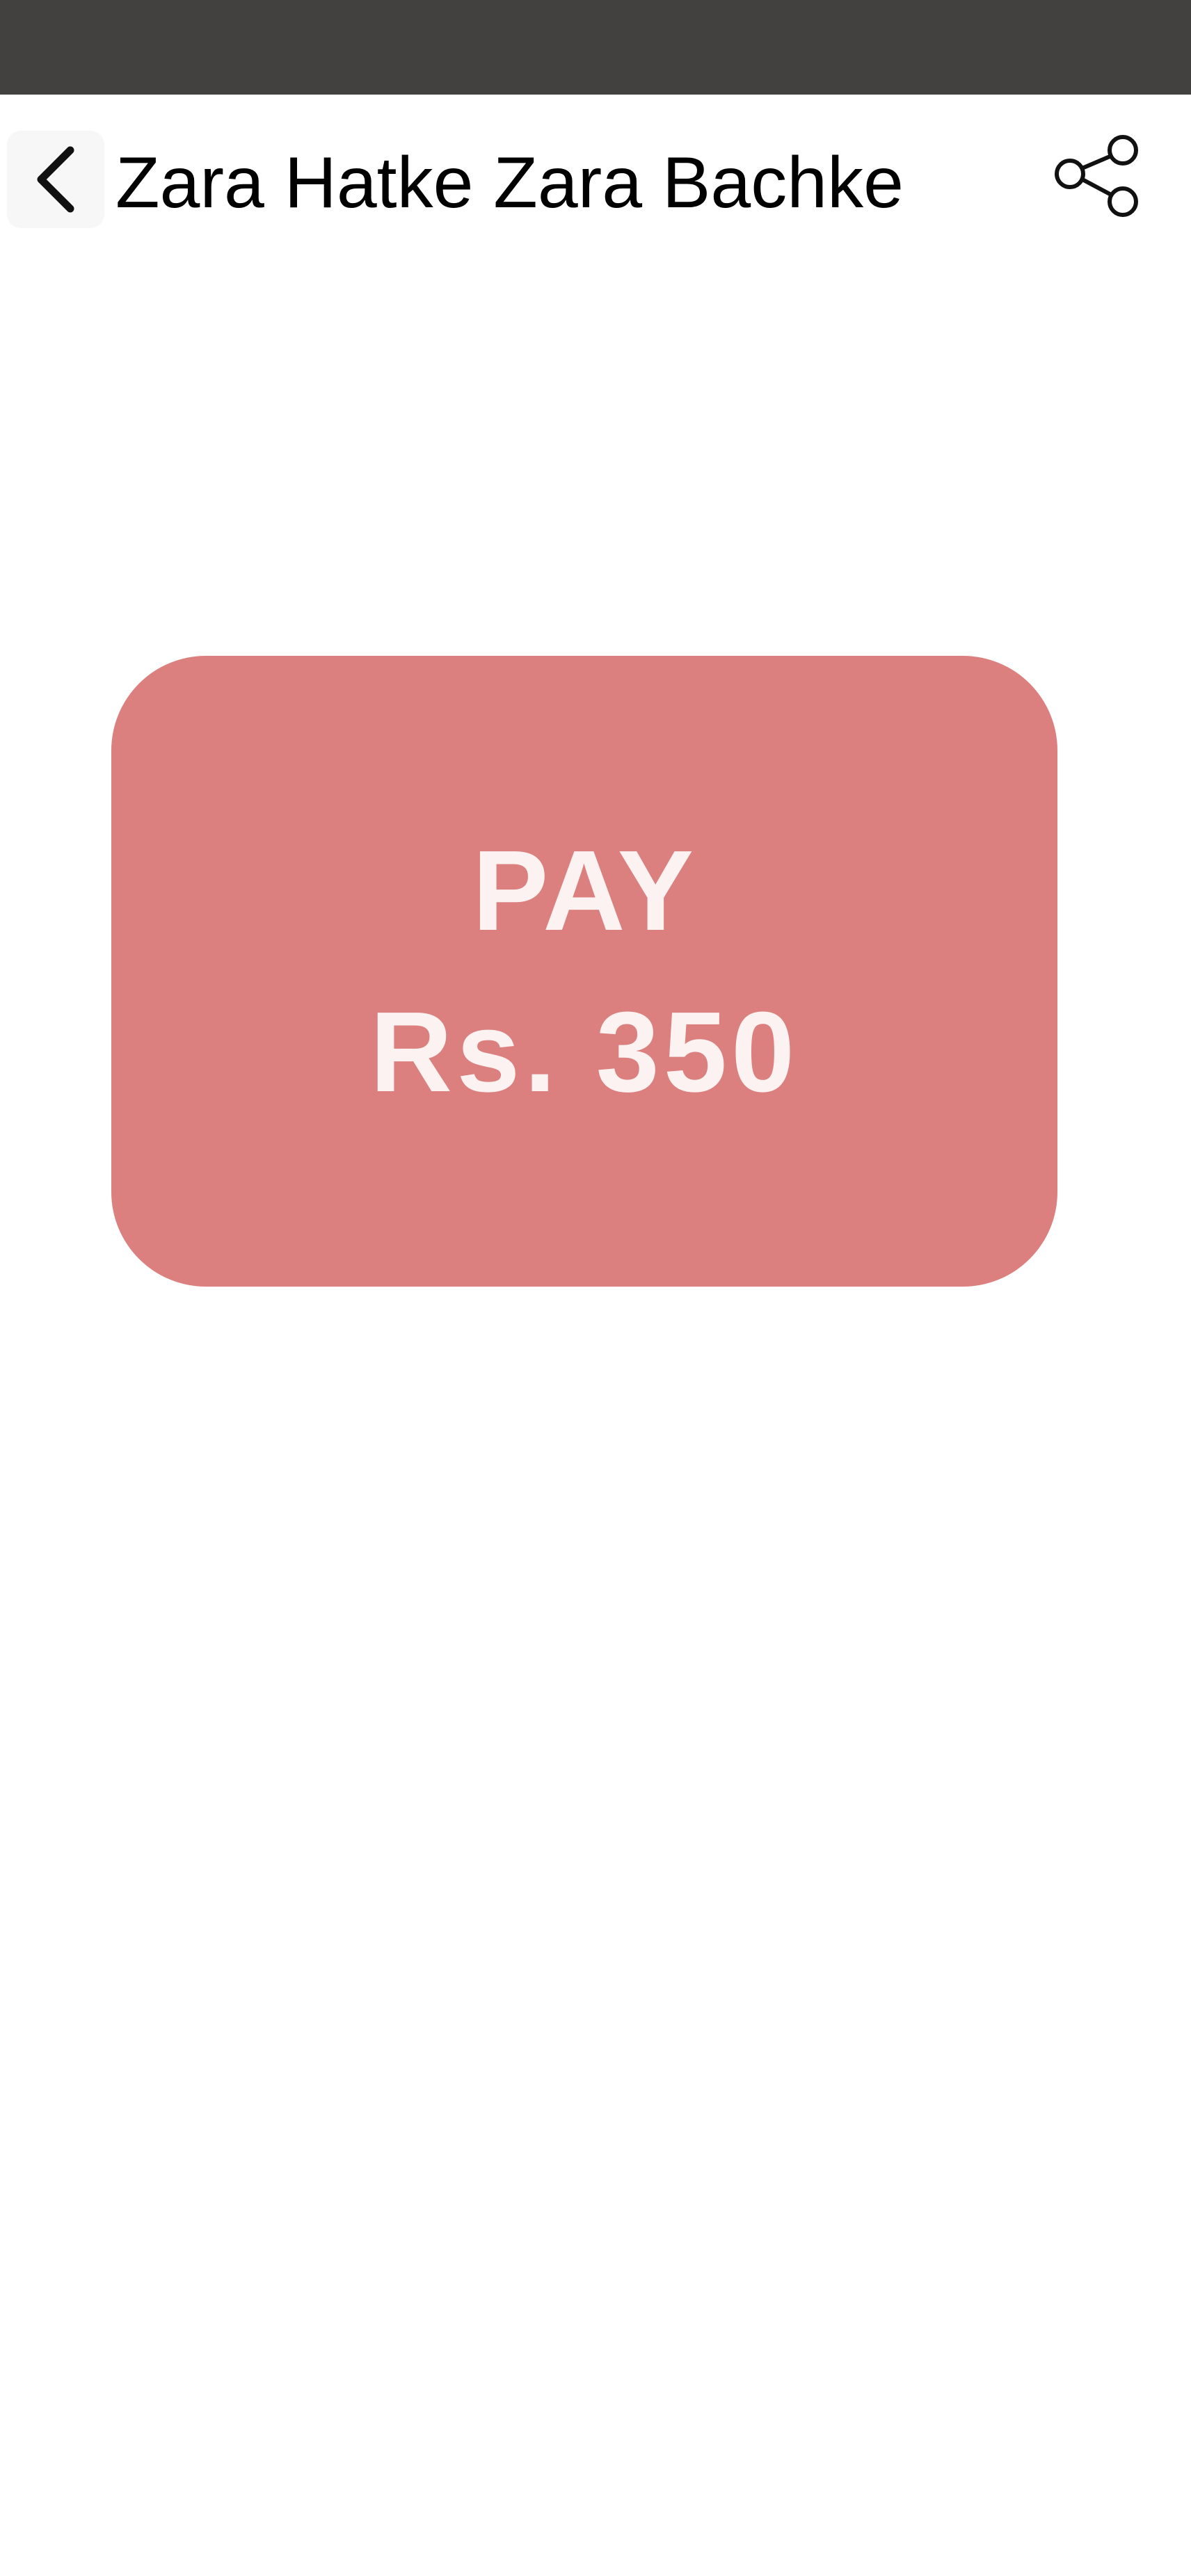 The width and height of the screenshot is (1191, 2576). I want to click on status-bar, so click(595, 47).